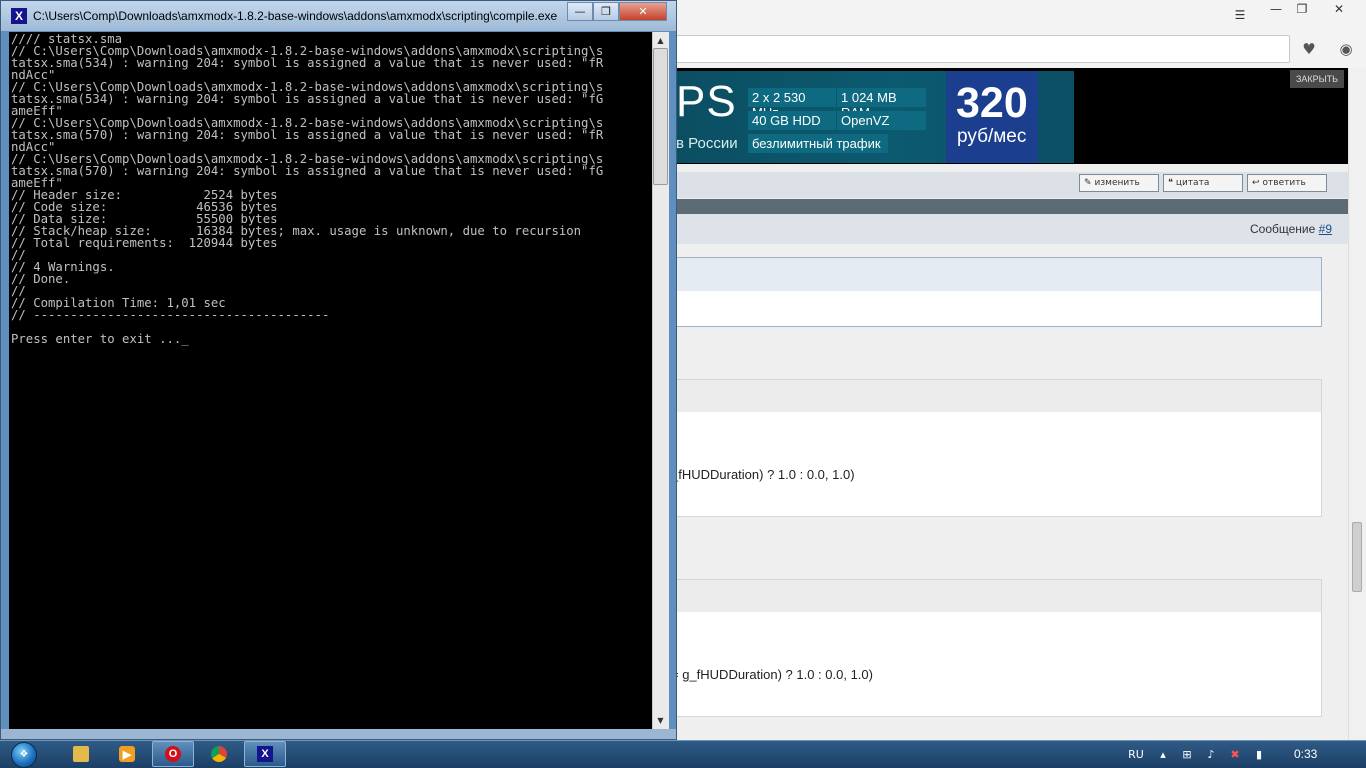 The height and width of the screenshot is (768, 1366). Describe the element at coordinates (660, 720) in the screenshot. I see `console-scroll-down-icon: ▼` at that location.